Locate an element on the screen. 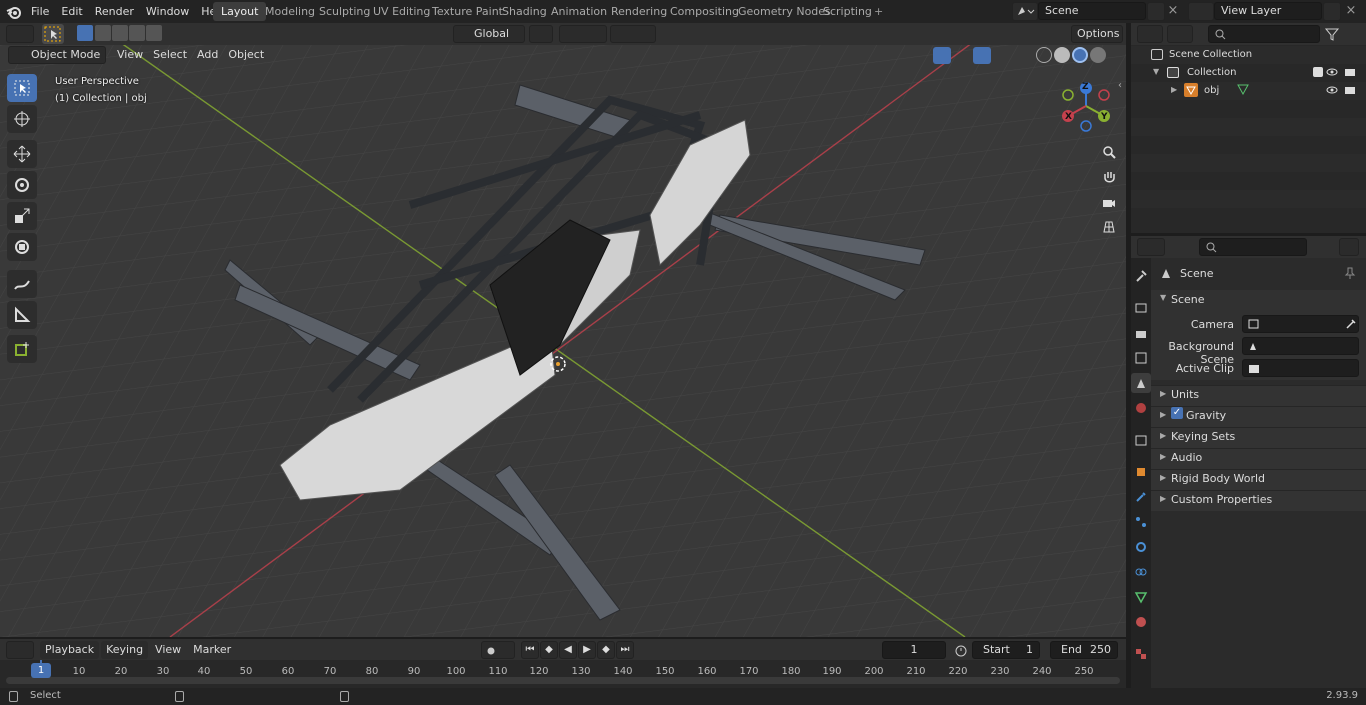  tool-cursor is located at coordinates (22, 119).